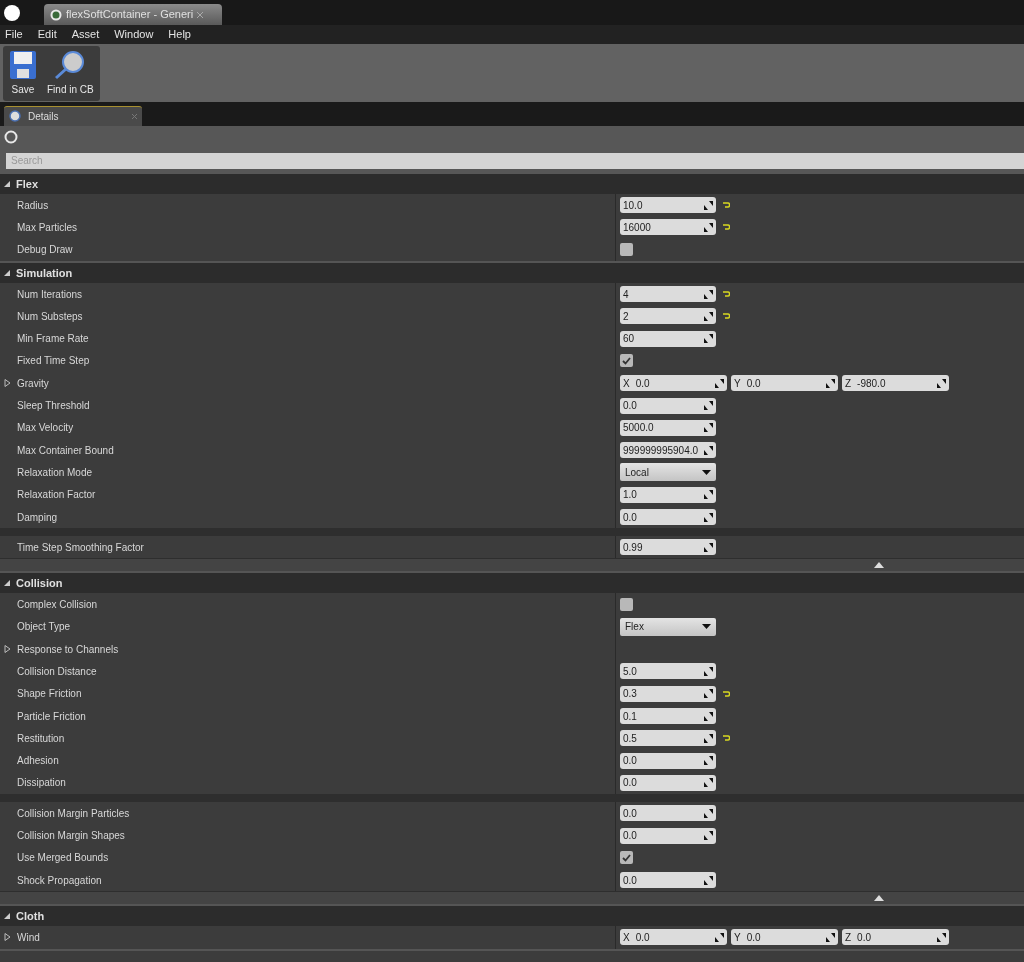 This screenshot has height=962, width=1024. I want to click on menu-item: Edit, so click(47, 34).